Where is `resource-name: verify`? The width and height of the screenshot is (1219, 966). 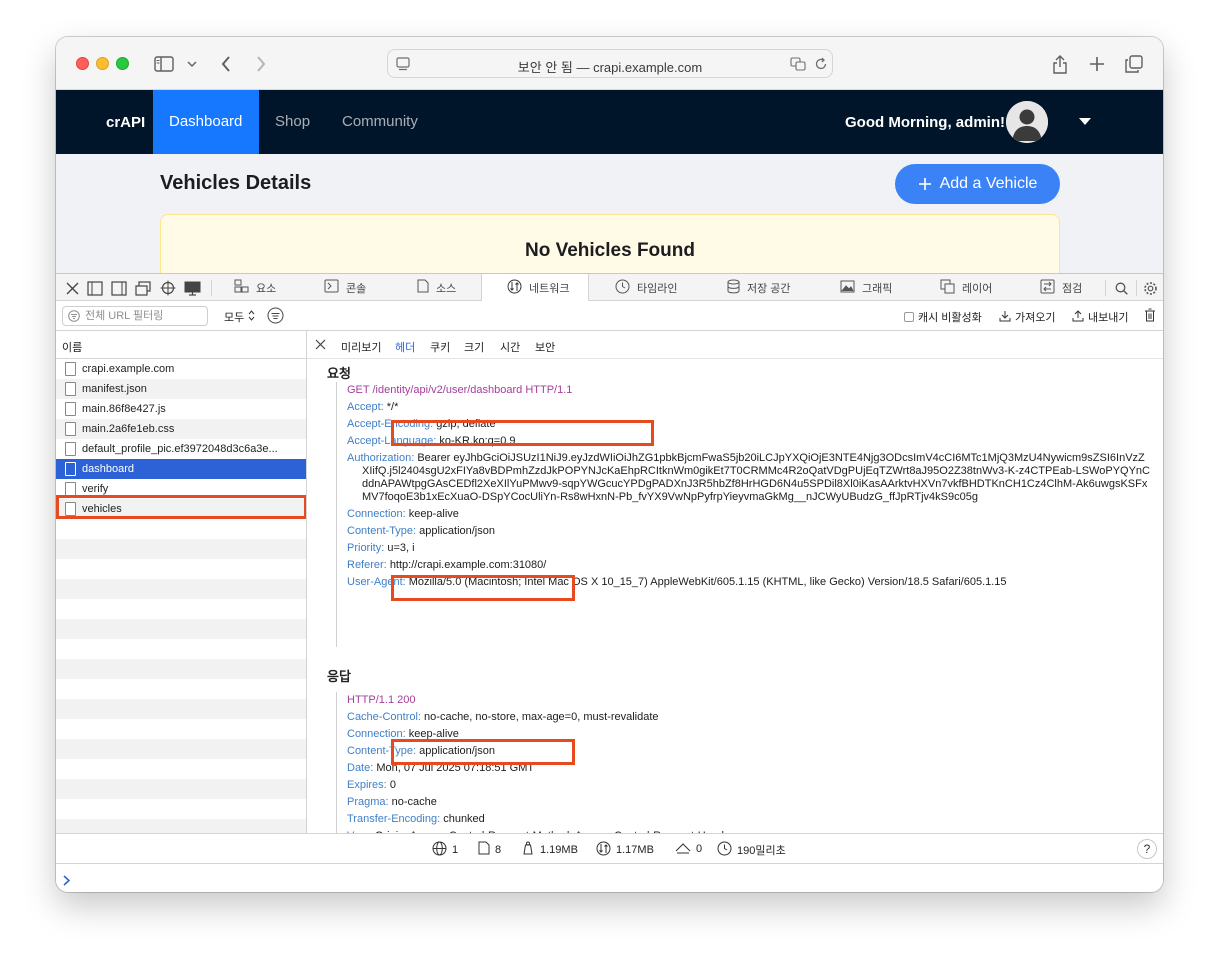 resource-name: verify is located at coordinates (95, 489).